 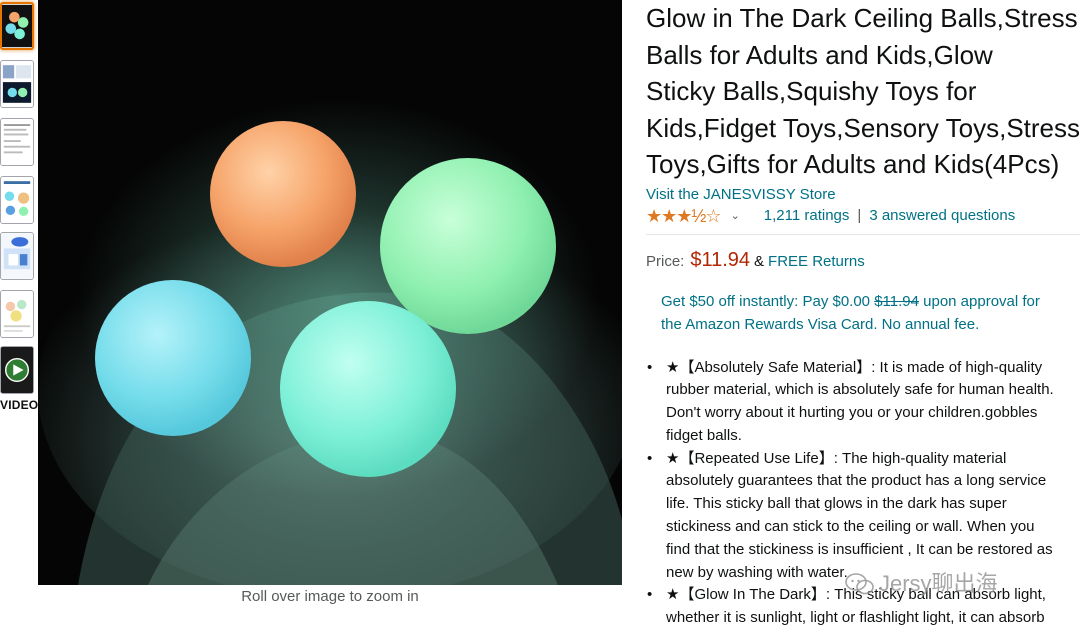 I want to click on price-row: Price: $11.94 & FREE Returns, so click(x=863, y=260).